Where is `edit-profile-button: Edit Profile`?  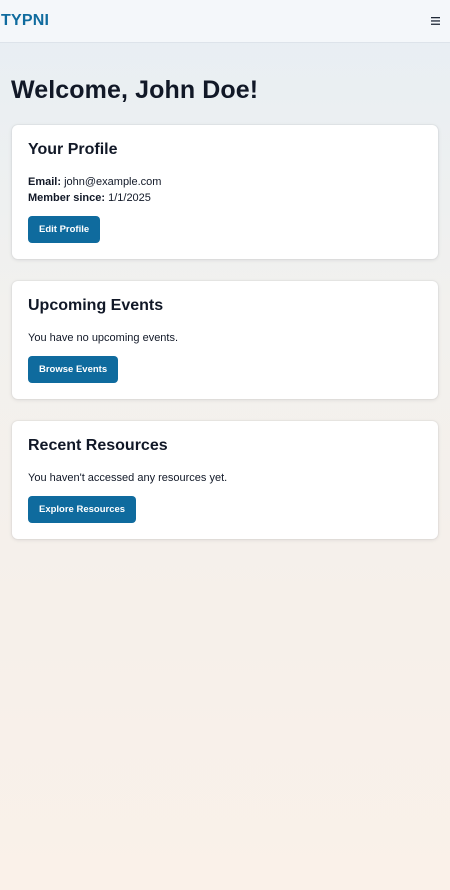
edit-profile-button: Edit Profile is located at coordinates (64, 229).